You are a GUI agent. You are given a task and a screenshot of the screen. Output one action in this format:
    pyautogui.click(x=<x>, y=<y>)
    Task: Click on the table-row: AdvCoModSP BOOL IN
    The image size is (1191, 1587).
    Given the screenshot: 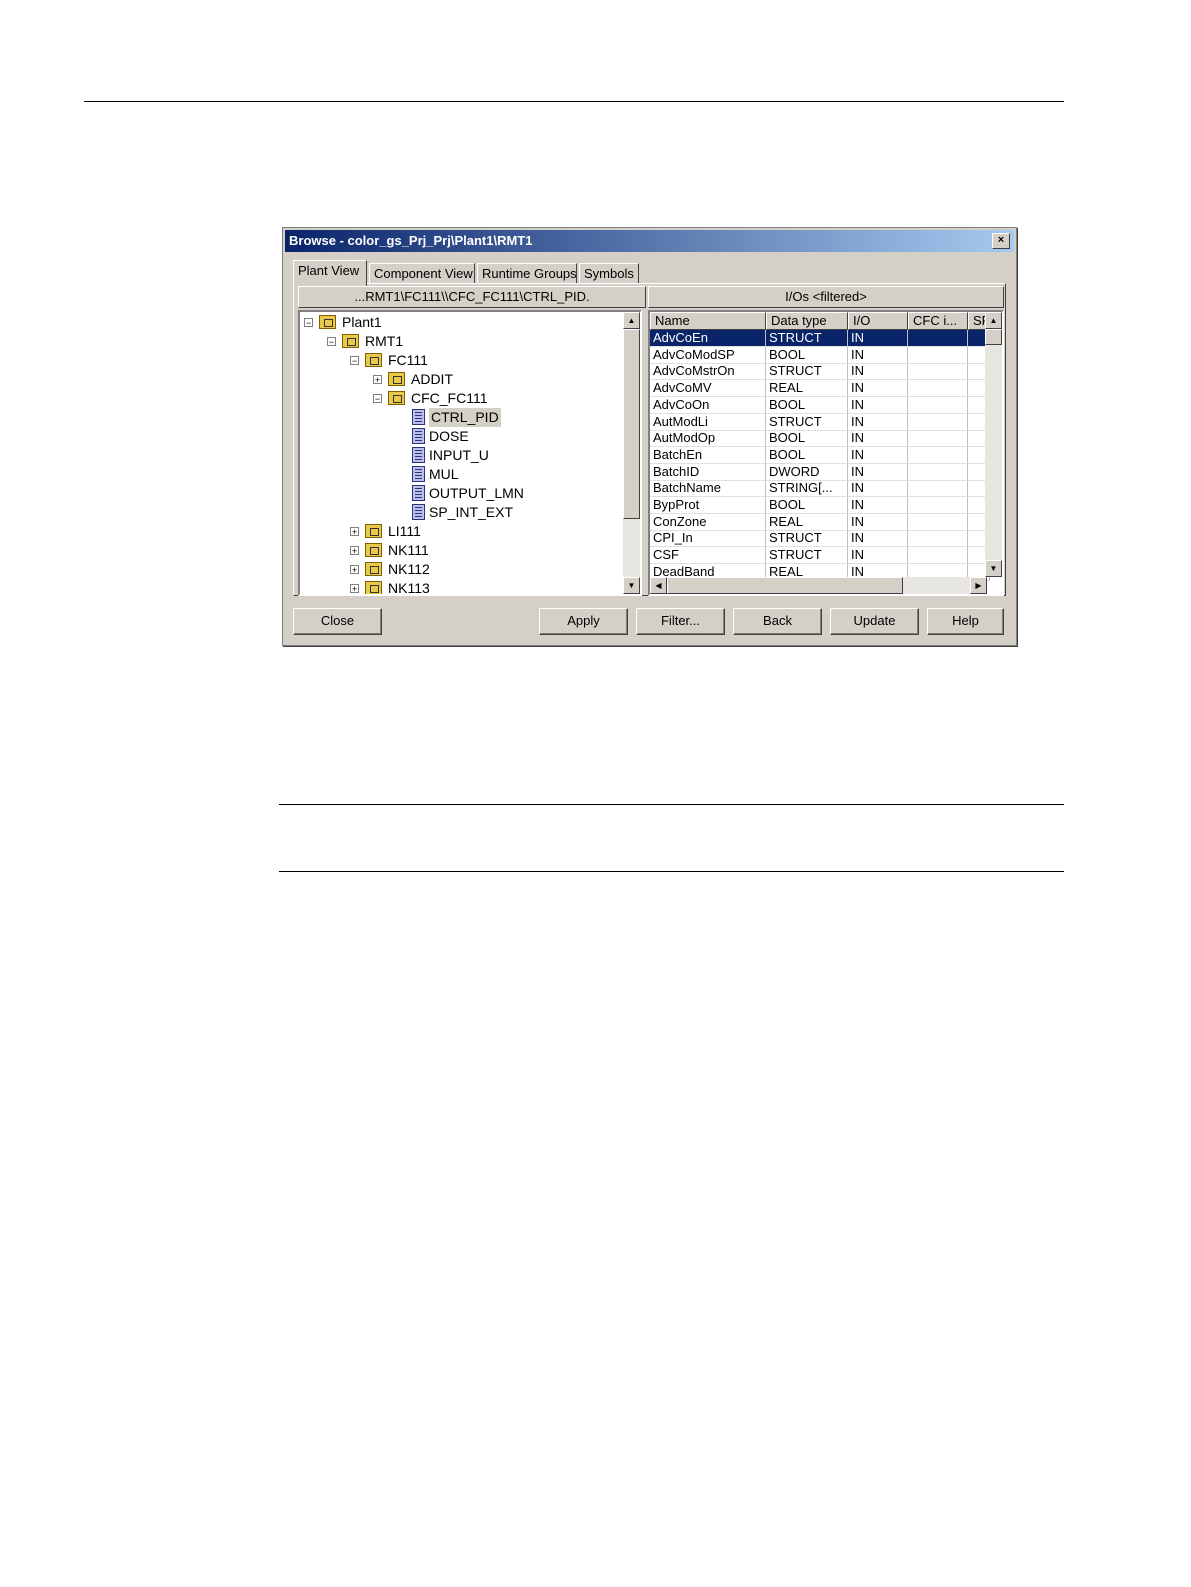 What is the action you would take?
    pyautogui.click(x=820, y=355)
    